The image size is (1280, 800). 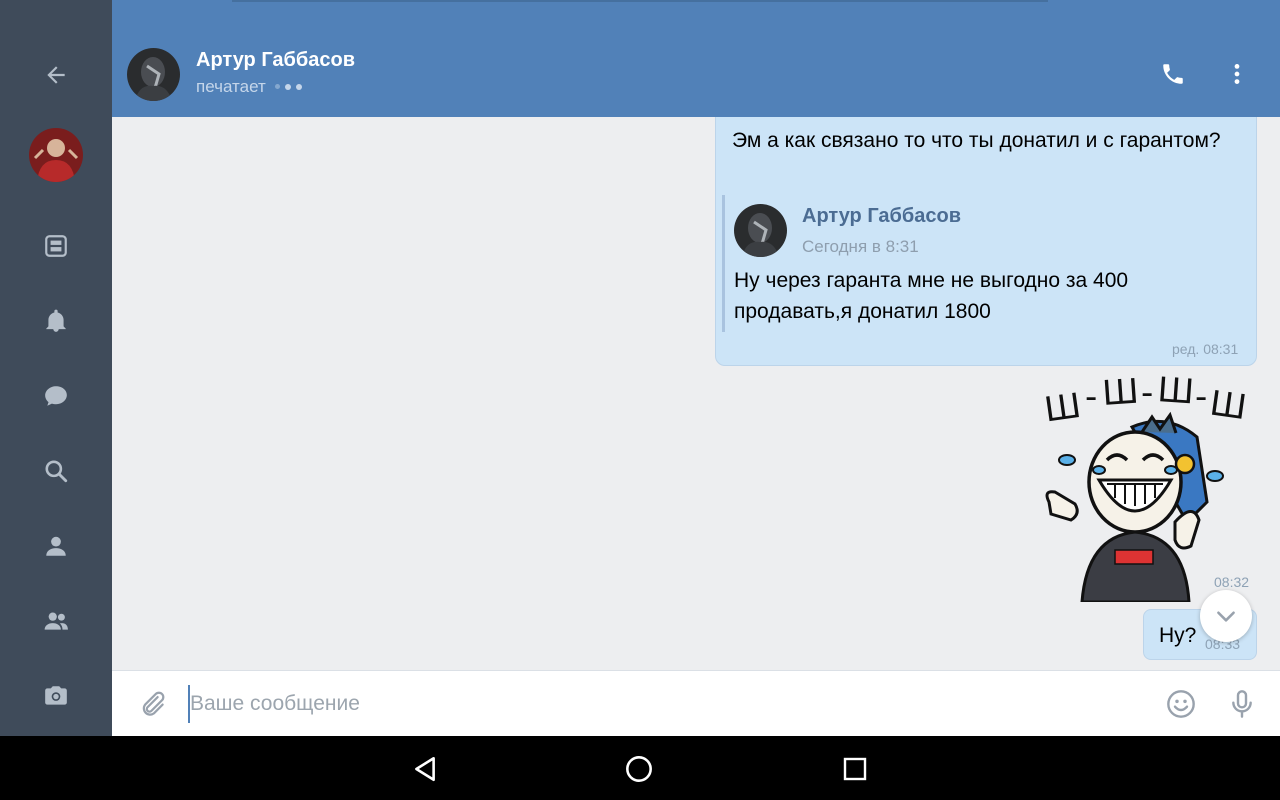 I want to click on contact-avatar, so click(x=153, y=74).